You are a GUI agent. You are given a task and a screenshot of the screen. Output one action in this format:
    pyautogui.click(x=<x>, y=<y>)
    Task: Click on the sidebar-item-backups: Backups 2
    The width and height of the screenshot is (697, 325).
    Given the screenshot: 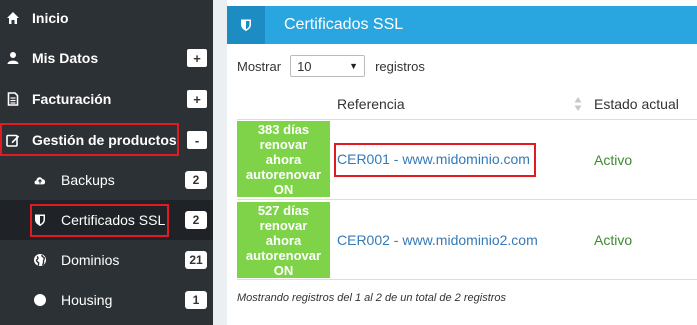 What is the action you would take?
    pyautogui.click(x=106, y=180)
    